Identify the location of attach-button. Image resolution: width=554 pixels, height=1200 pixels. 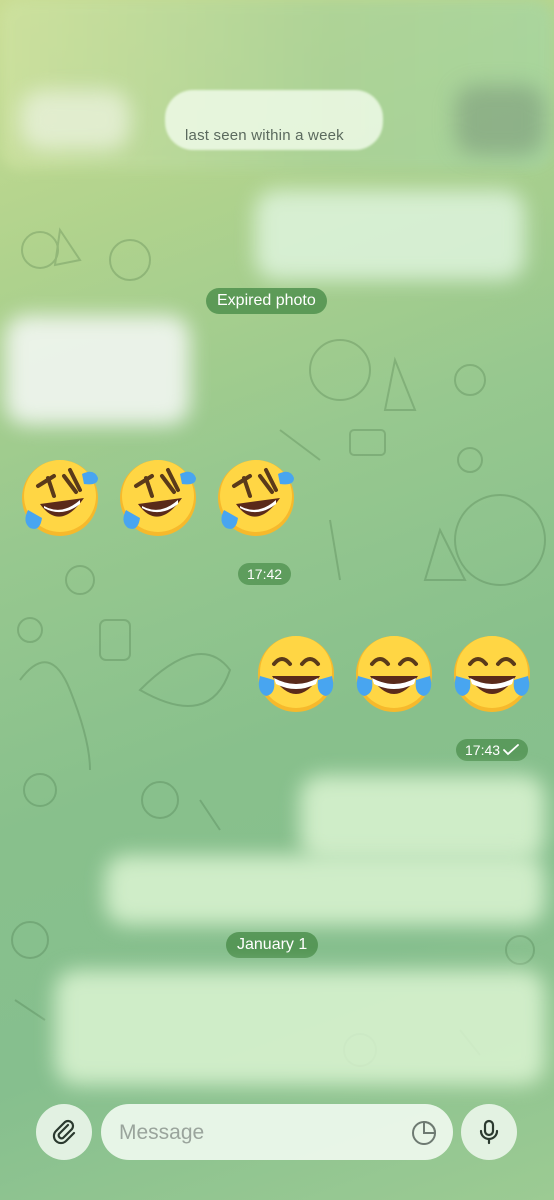
(64, 1132).